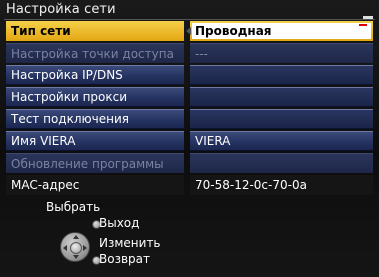 This screenshot has height=277, width=379. Describe the element at coordinates (233, 31) in the screenshot. I see `network-type-value: Проводная` at that location.